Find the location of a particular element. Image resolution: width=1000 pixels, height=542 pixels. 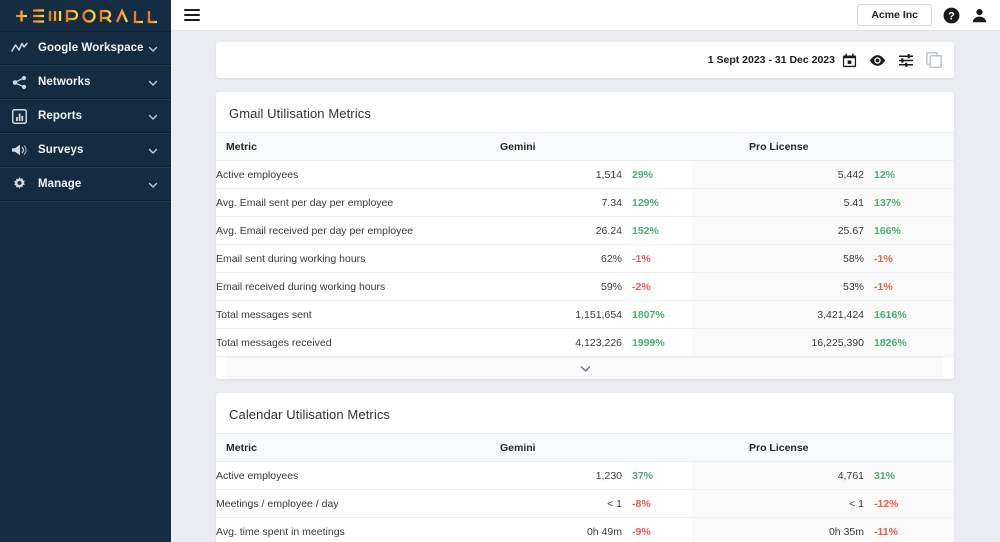

pro-license-change-percent: 12% is located at coordinates (885, 174).